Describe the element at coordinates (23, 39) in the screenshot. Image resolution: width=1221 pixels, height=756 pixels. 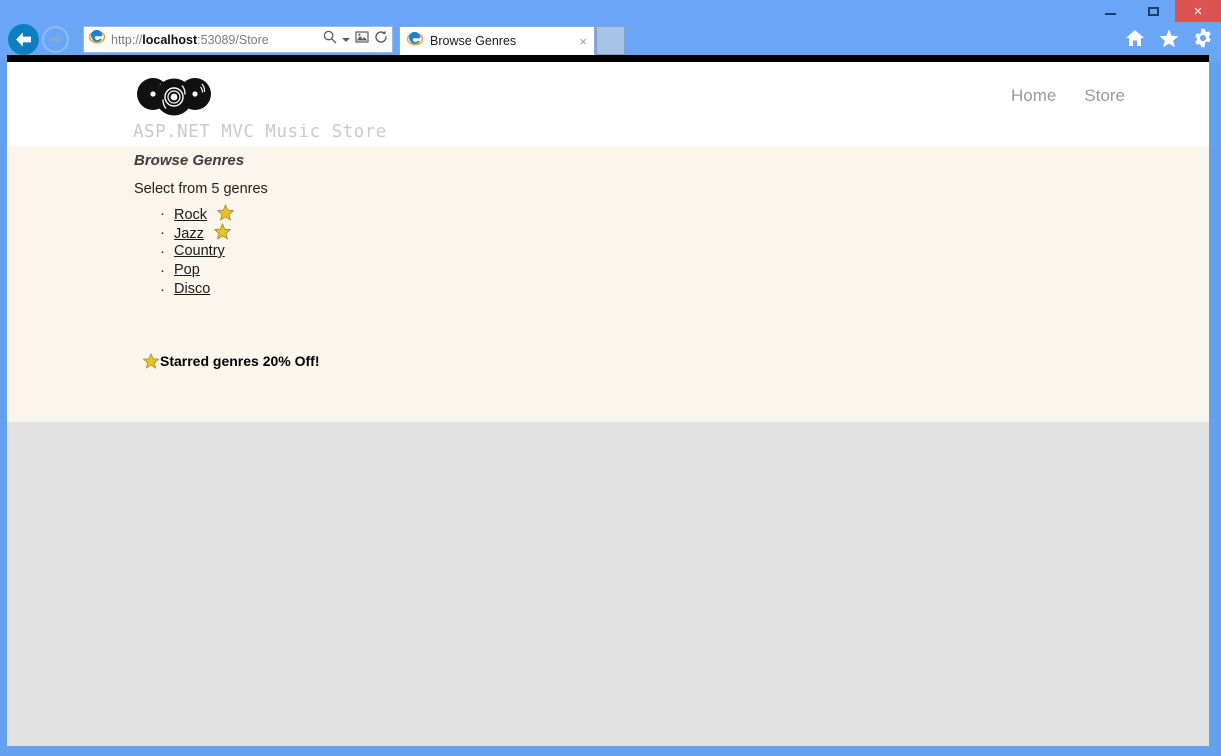
I see `back-button` at that location.